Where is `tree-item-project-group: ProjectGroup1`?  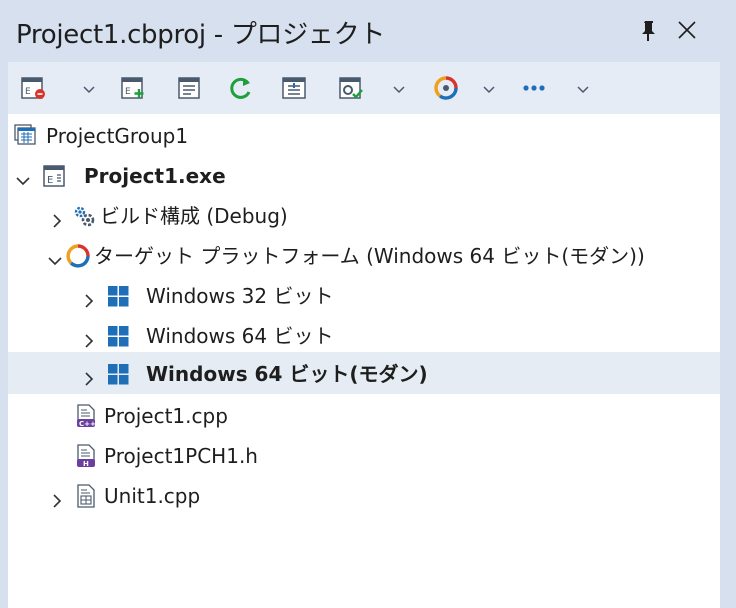 tree-item-project-group: ProjectGroup1 is located at coordinates (364, 136).